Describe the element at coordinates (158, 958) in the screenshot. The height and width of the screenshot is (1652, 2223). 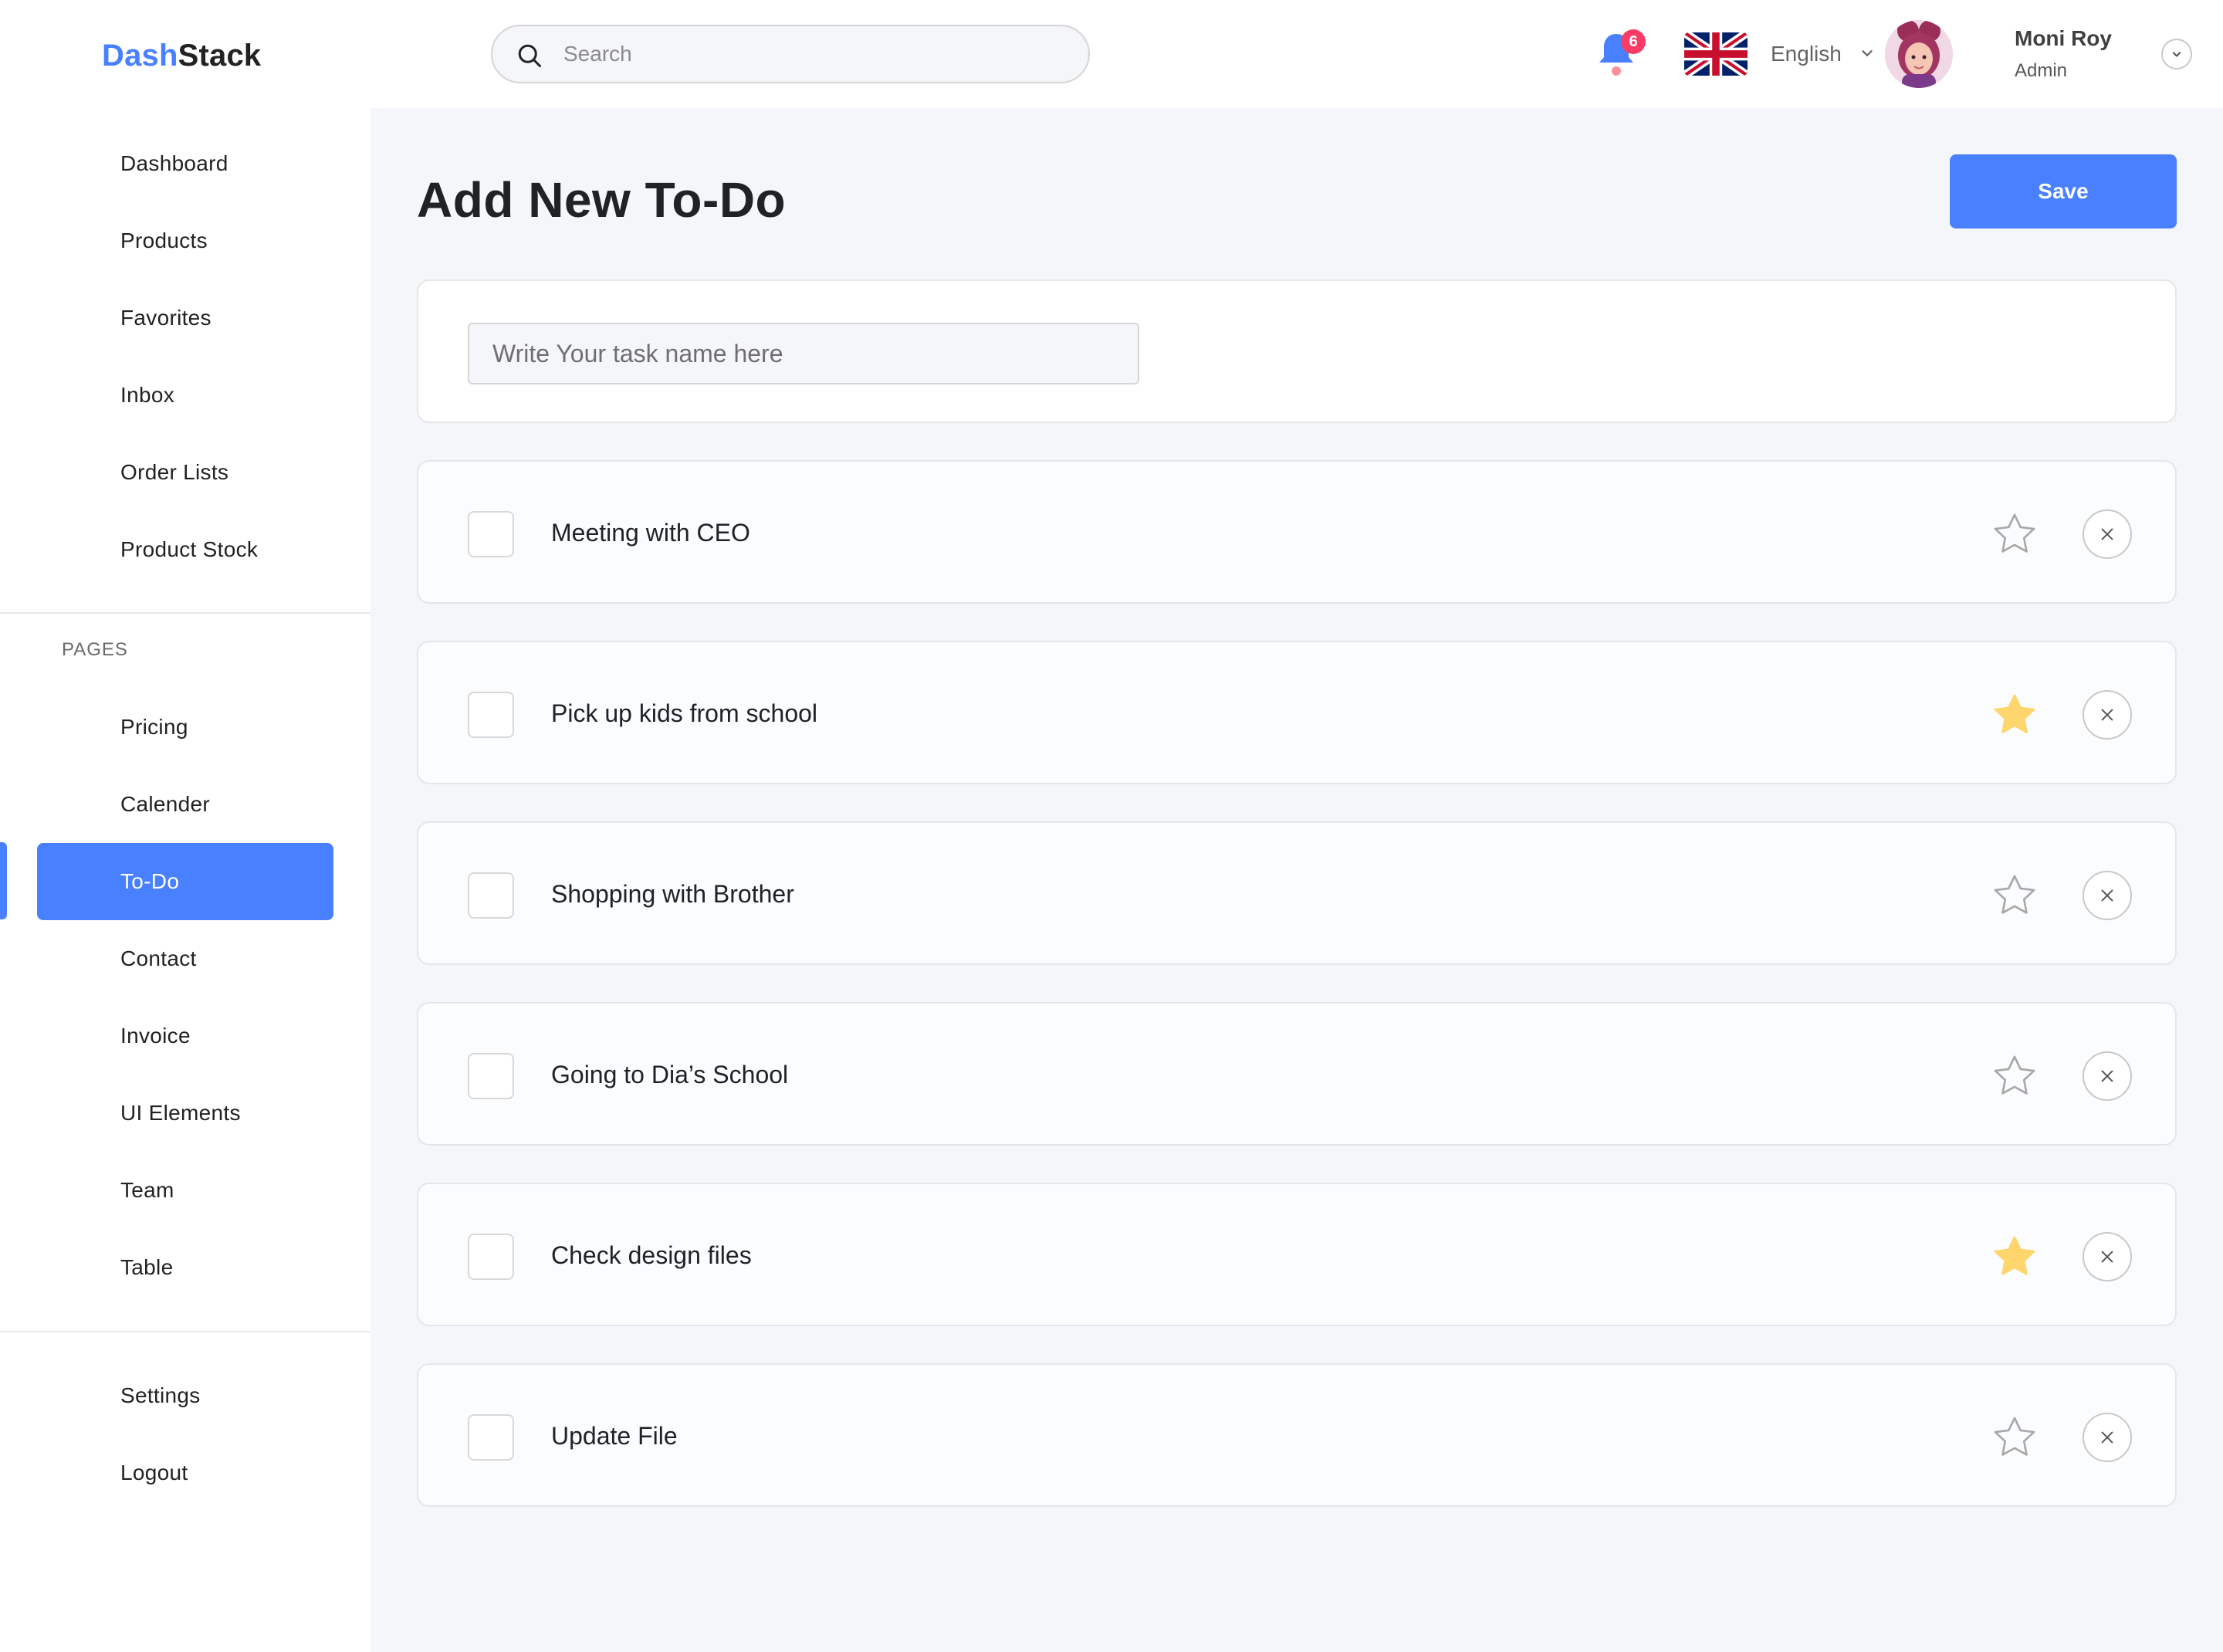
I see `sidebar-item-label: Contact` at that location.